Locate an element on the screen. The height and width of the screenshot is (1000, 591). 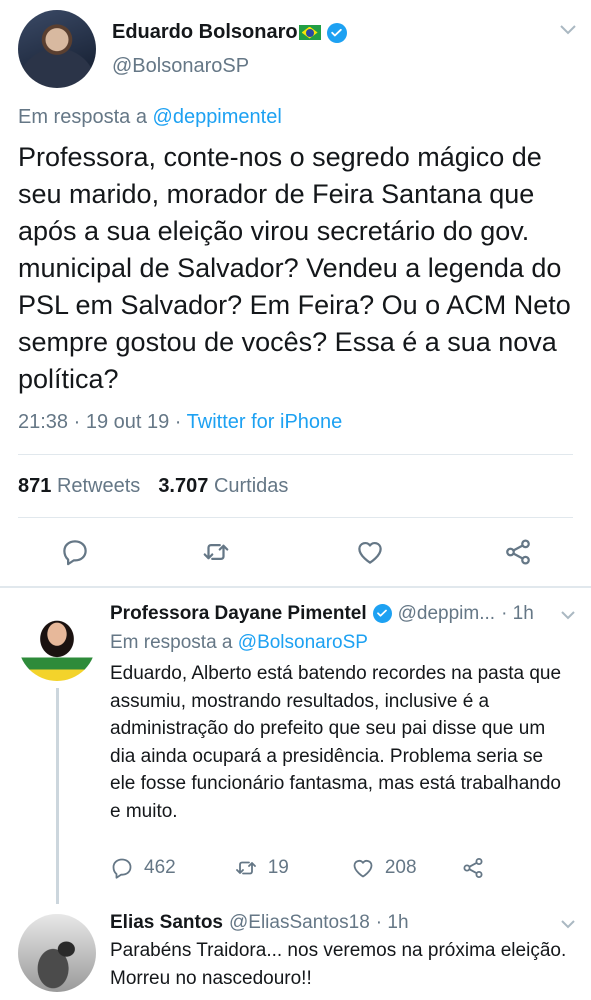
reply-count: 462 is located at coordinates (160, 867).